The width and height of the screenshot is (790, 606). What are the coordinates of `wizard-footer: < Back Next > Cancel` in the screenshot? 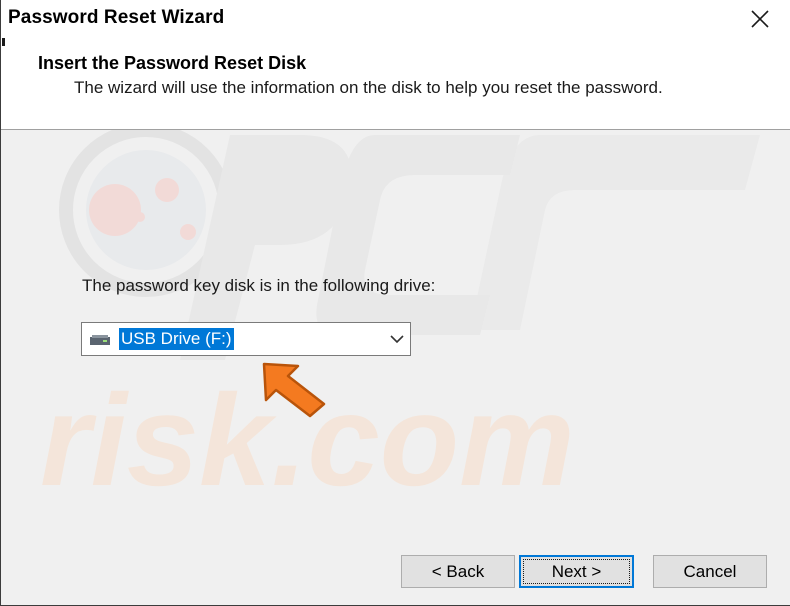 It's located at (395, 575).